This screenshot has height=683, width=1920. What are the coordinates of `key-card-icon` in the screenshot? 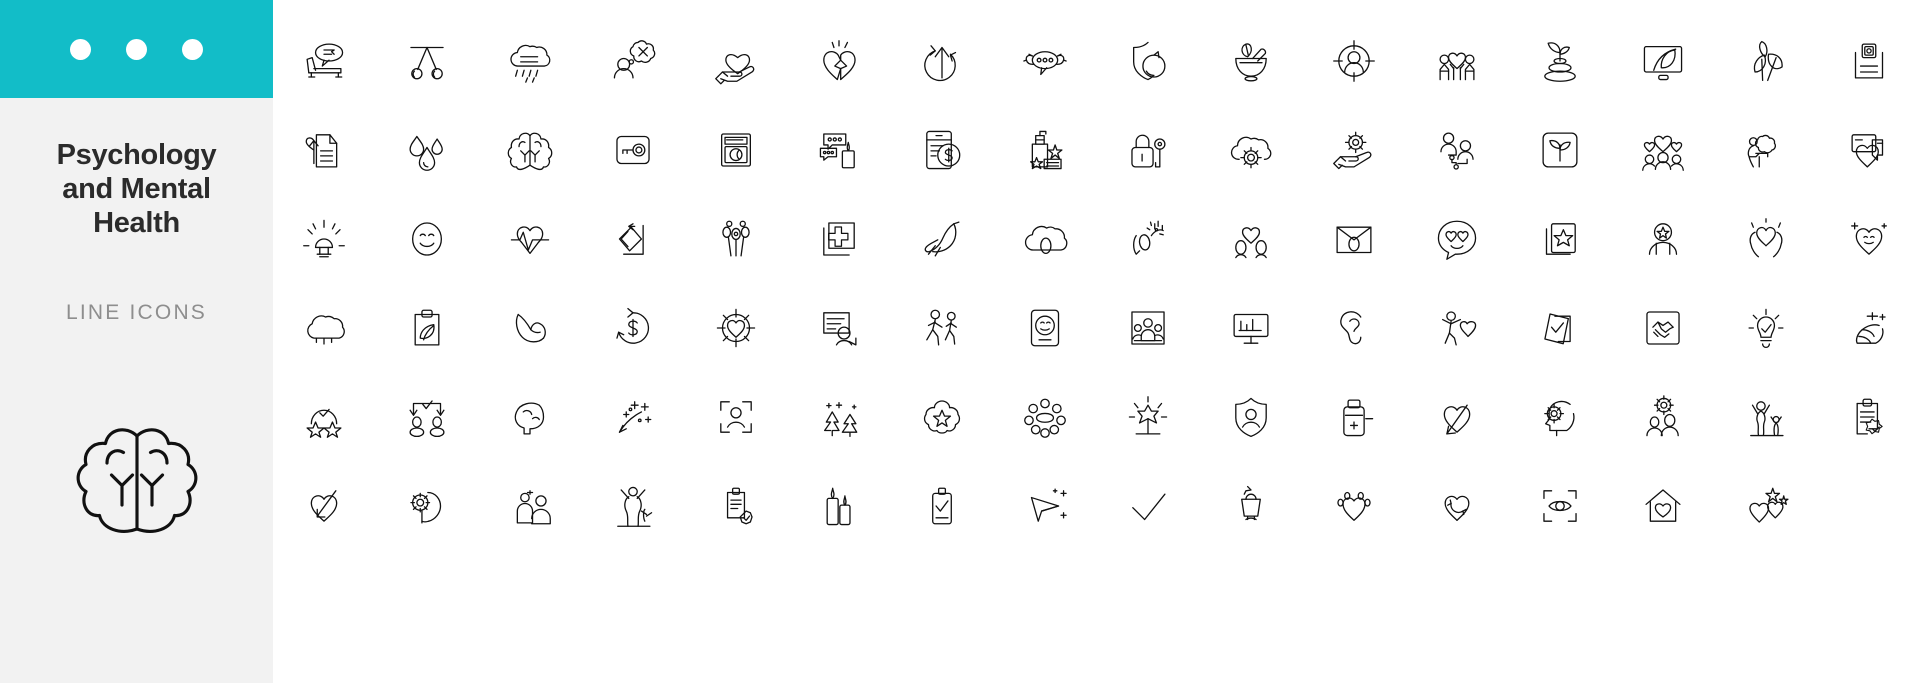 It's located at (633, 149).